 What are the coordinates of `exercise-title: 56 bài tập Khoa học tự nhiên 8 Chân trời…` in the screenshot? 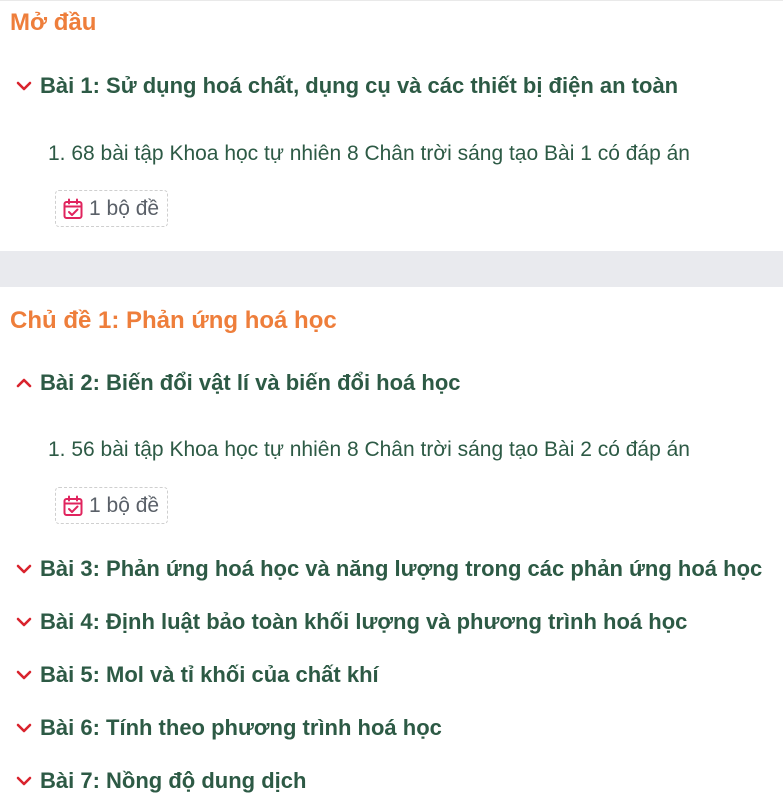 It's located at (380, 449).